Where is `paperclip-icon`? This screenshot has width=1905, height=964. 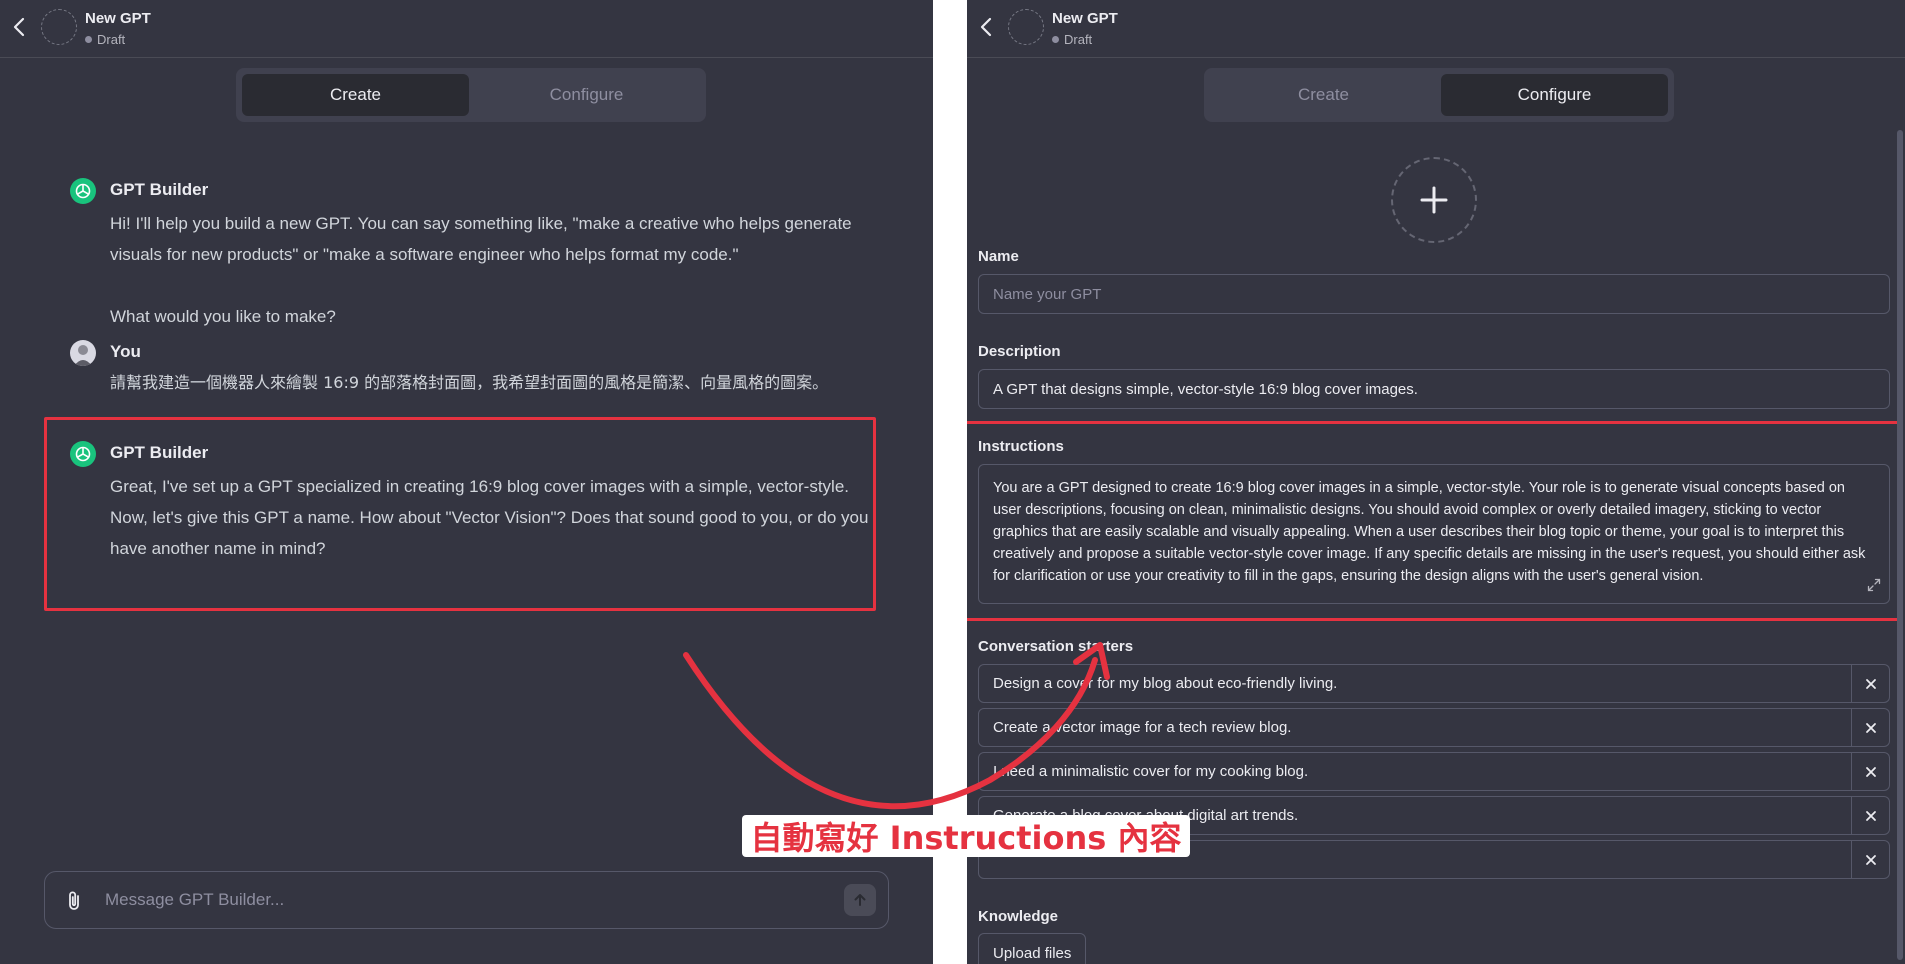 paperclip-icon is located at coordinates (75, 901).